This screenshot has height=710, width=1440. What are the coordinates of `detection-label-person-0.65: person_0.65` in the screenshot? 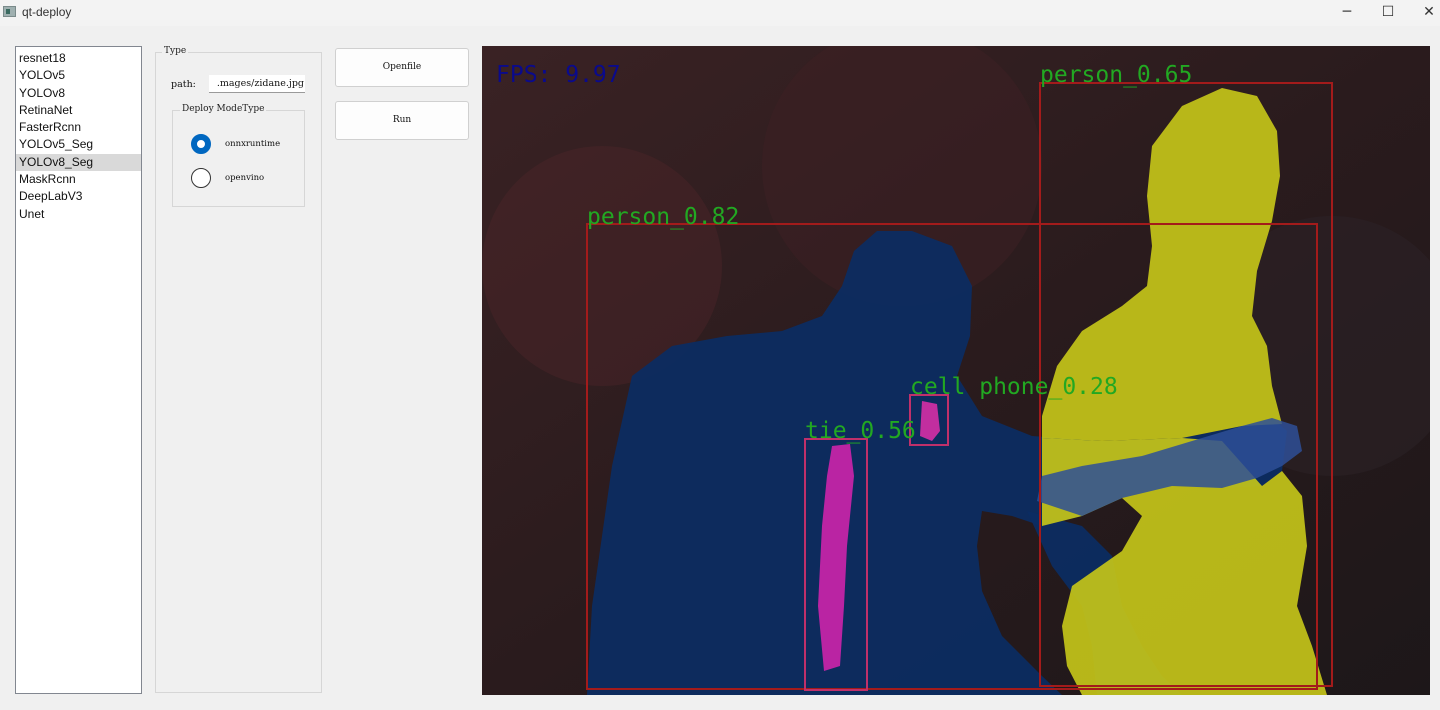 It's located at (1116, 75).